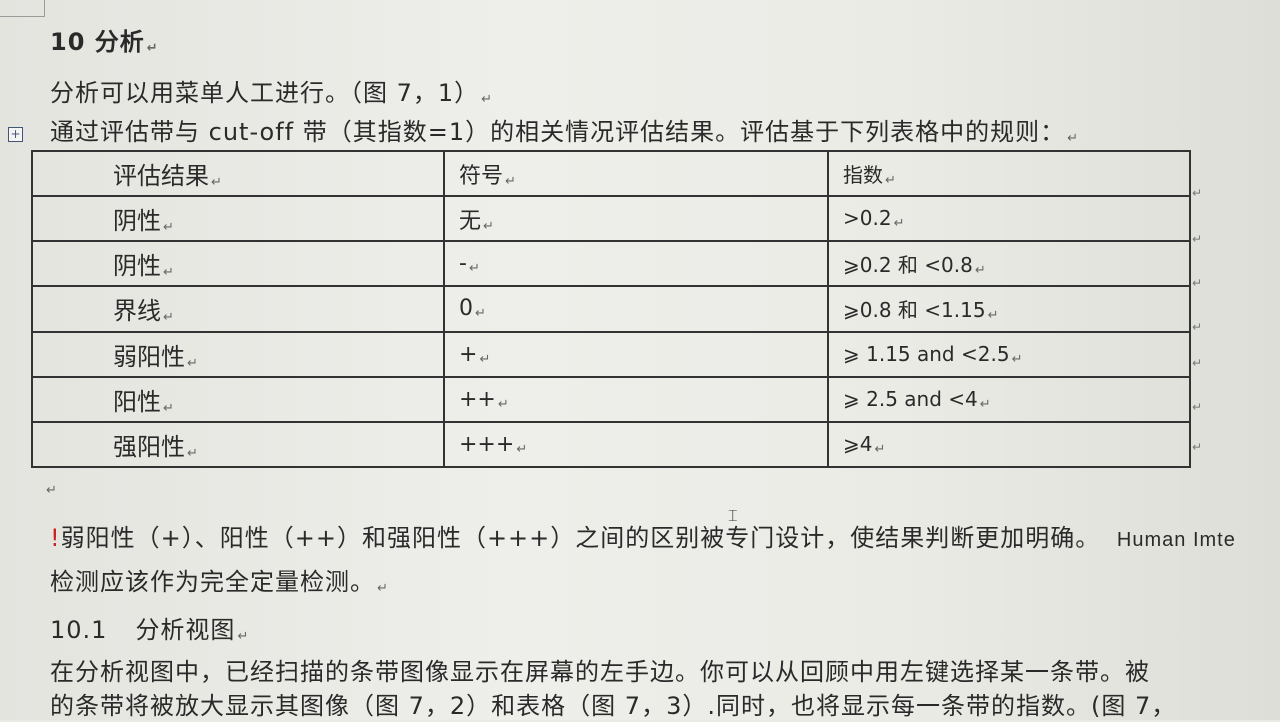 Image resolution: width=1280 pixels, height=722 pixels. What do you see at coordinates (1009, 264) in the screenshot?
I see `table-cell: ⩾0.2 和 <0.8 ↵` at bounding box center [1009, 264].